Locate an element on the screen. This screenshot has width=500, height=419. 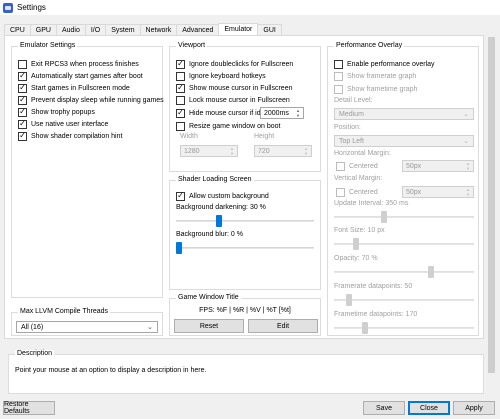
group-title: Game Window Title is located at coordinates (208, 297).